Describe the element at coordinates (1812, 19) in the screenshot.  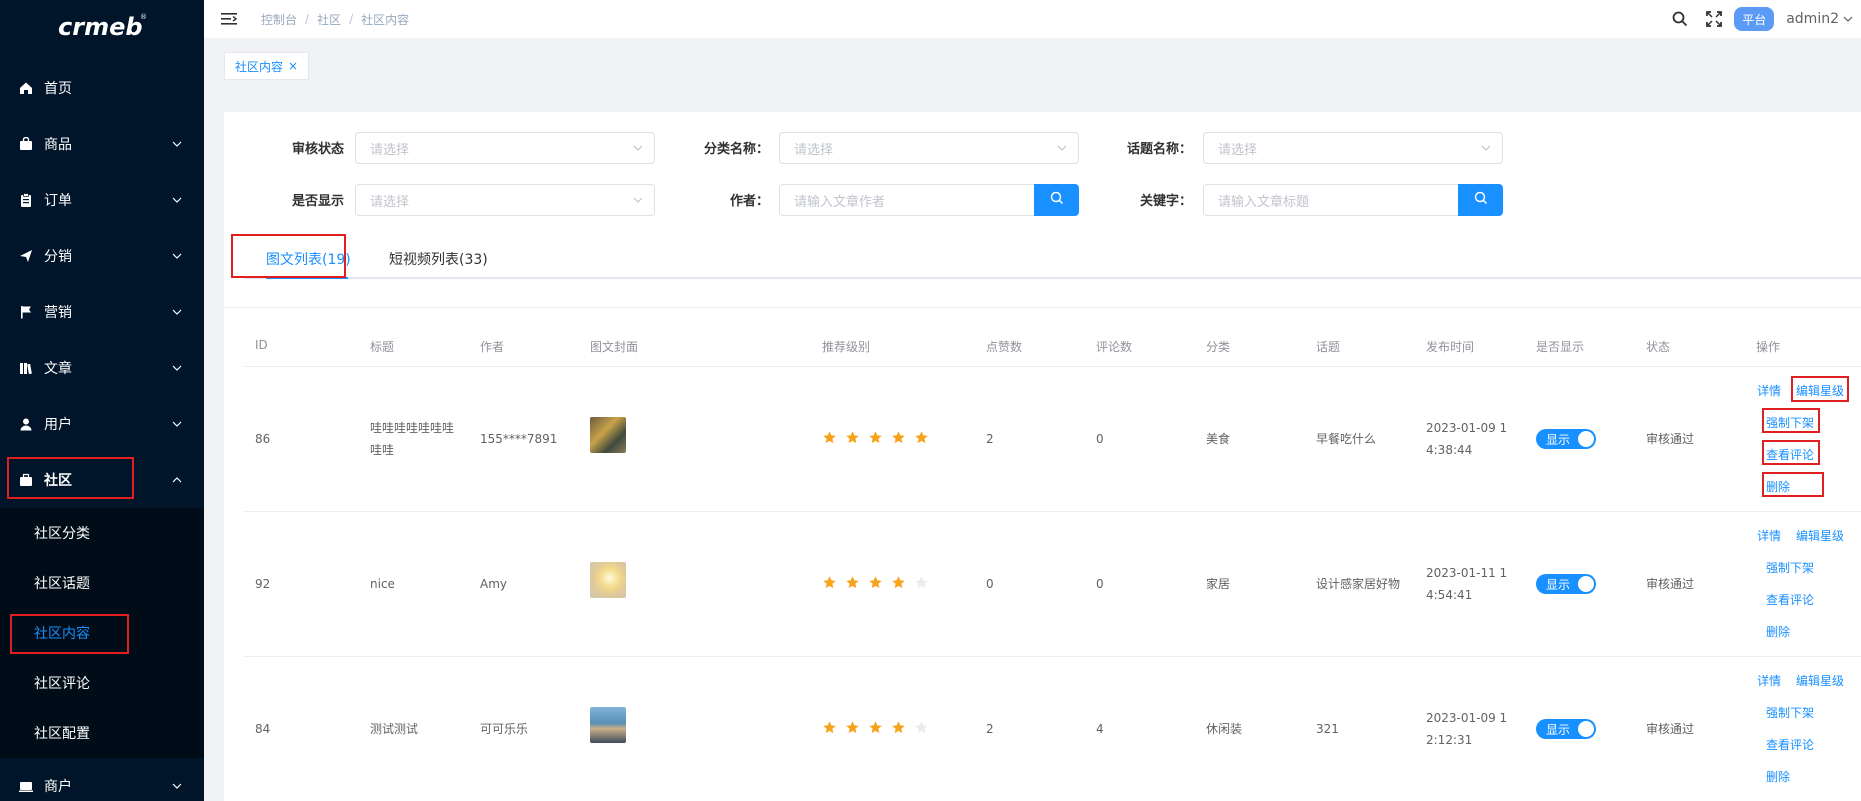
I see `user-name: admin2` at that location.